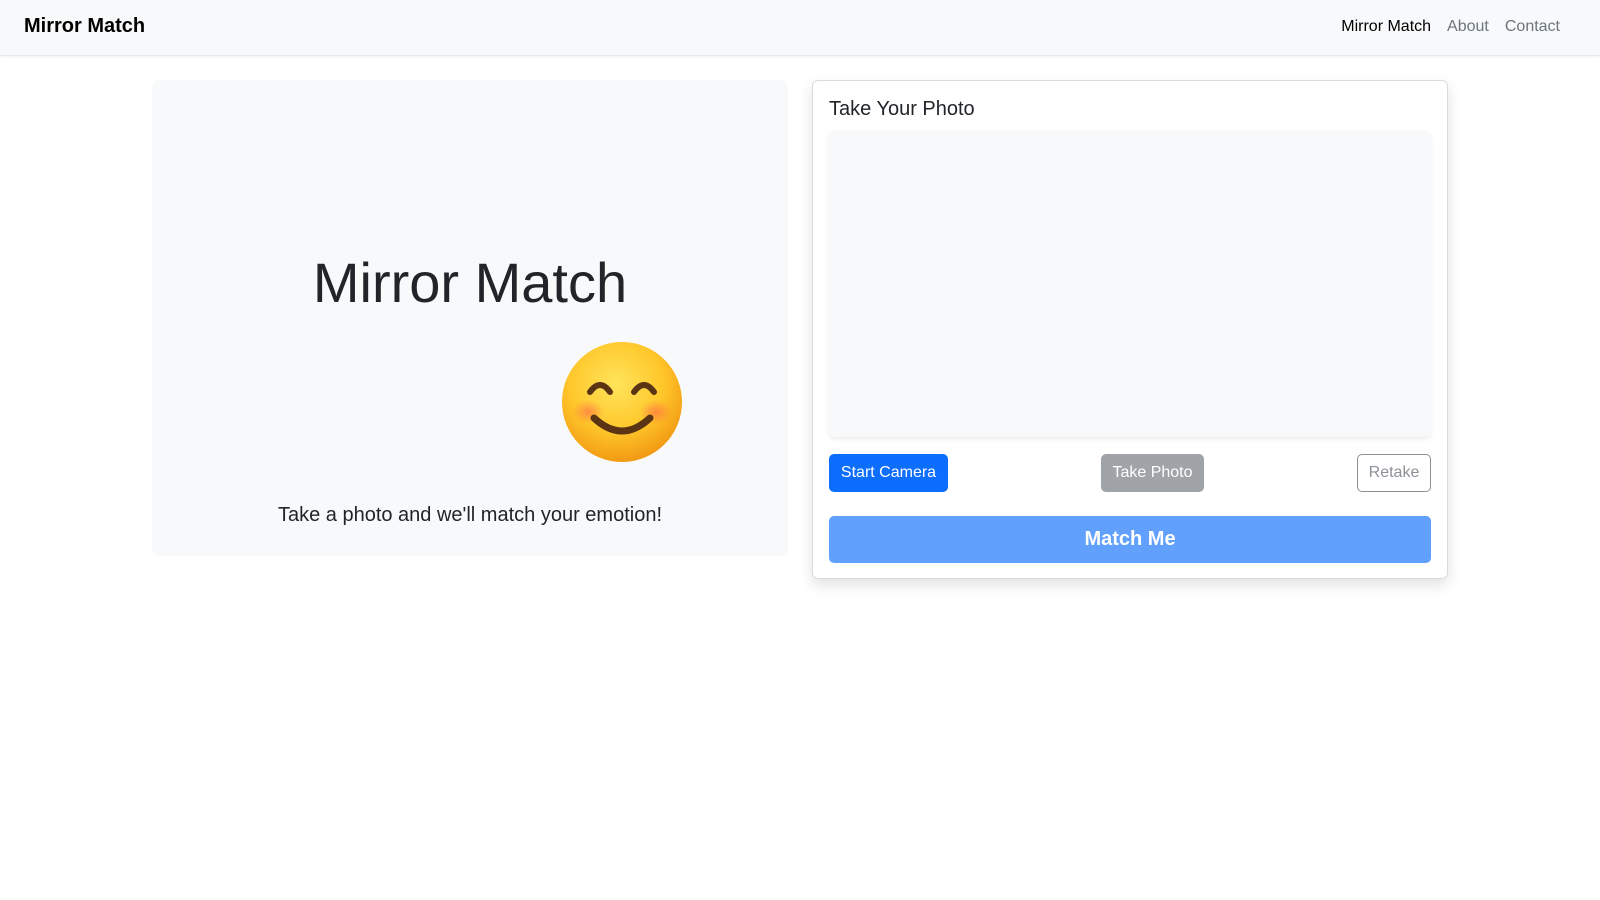 This screenshot has height=900, width=1600. I want to click on navbar-brand: Mirror Match, so click(84, 26).